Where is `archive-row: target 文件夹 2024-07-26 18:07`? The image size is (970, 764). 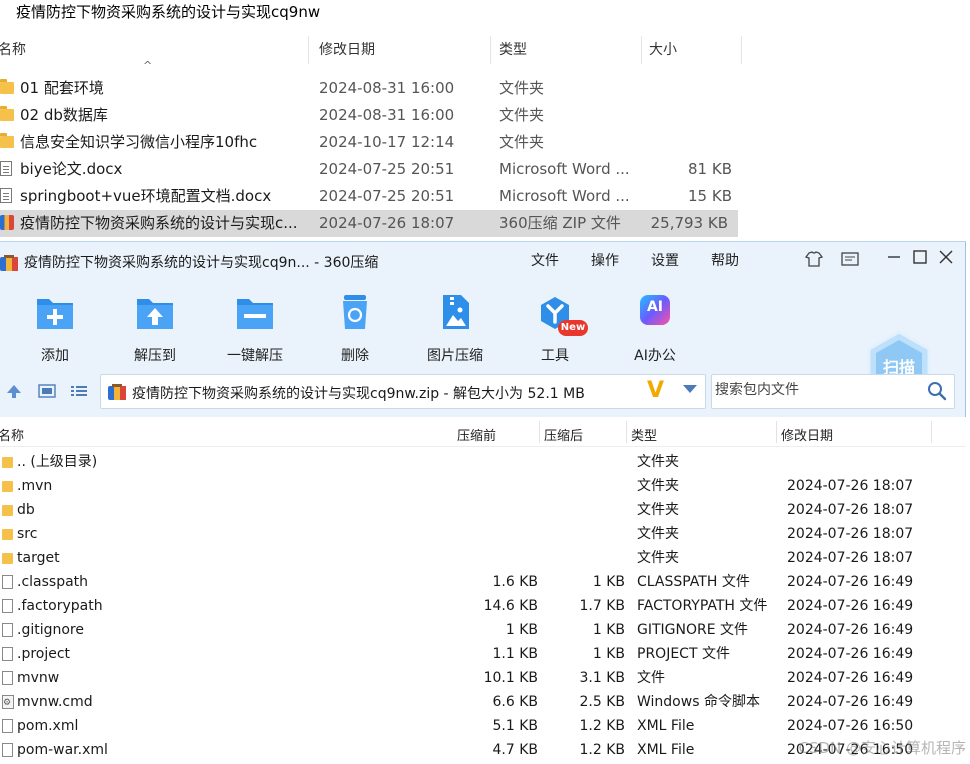 archive-row: target 文件夹 2024-07-26 18:07 is located at coordinates (483, 558).